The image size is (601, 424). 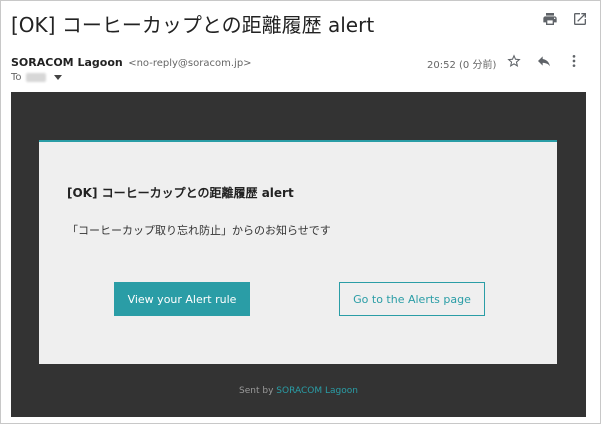 I want to click on chevron-down-icon, so click(x=57, y=77).